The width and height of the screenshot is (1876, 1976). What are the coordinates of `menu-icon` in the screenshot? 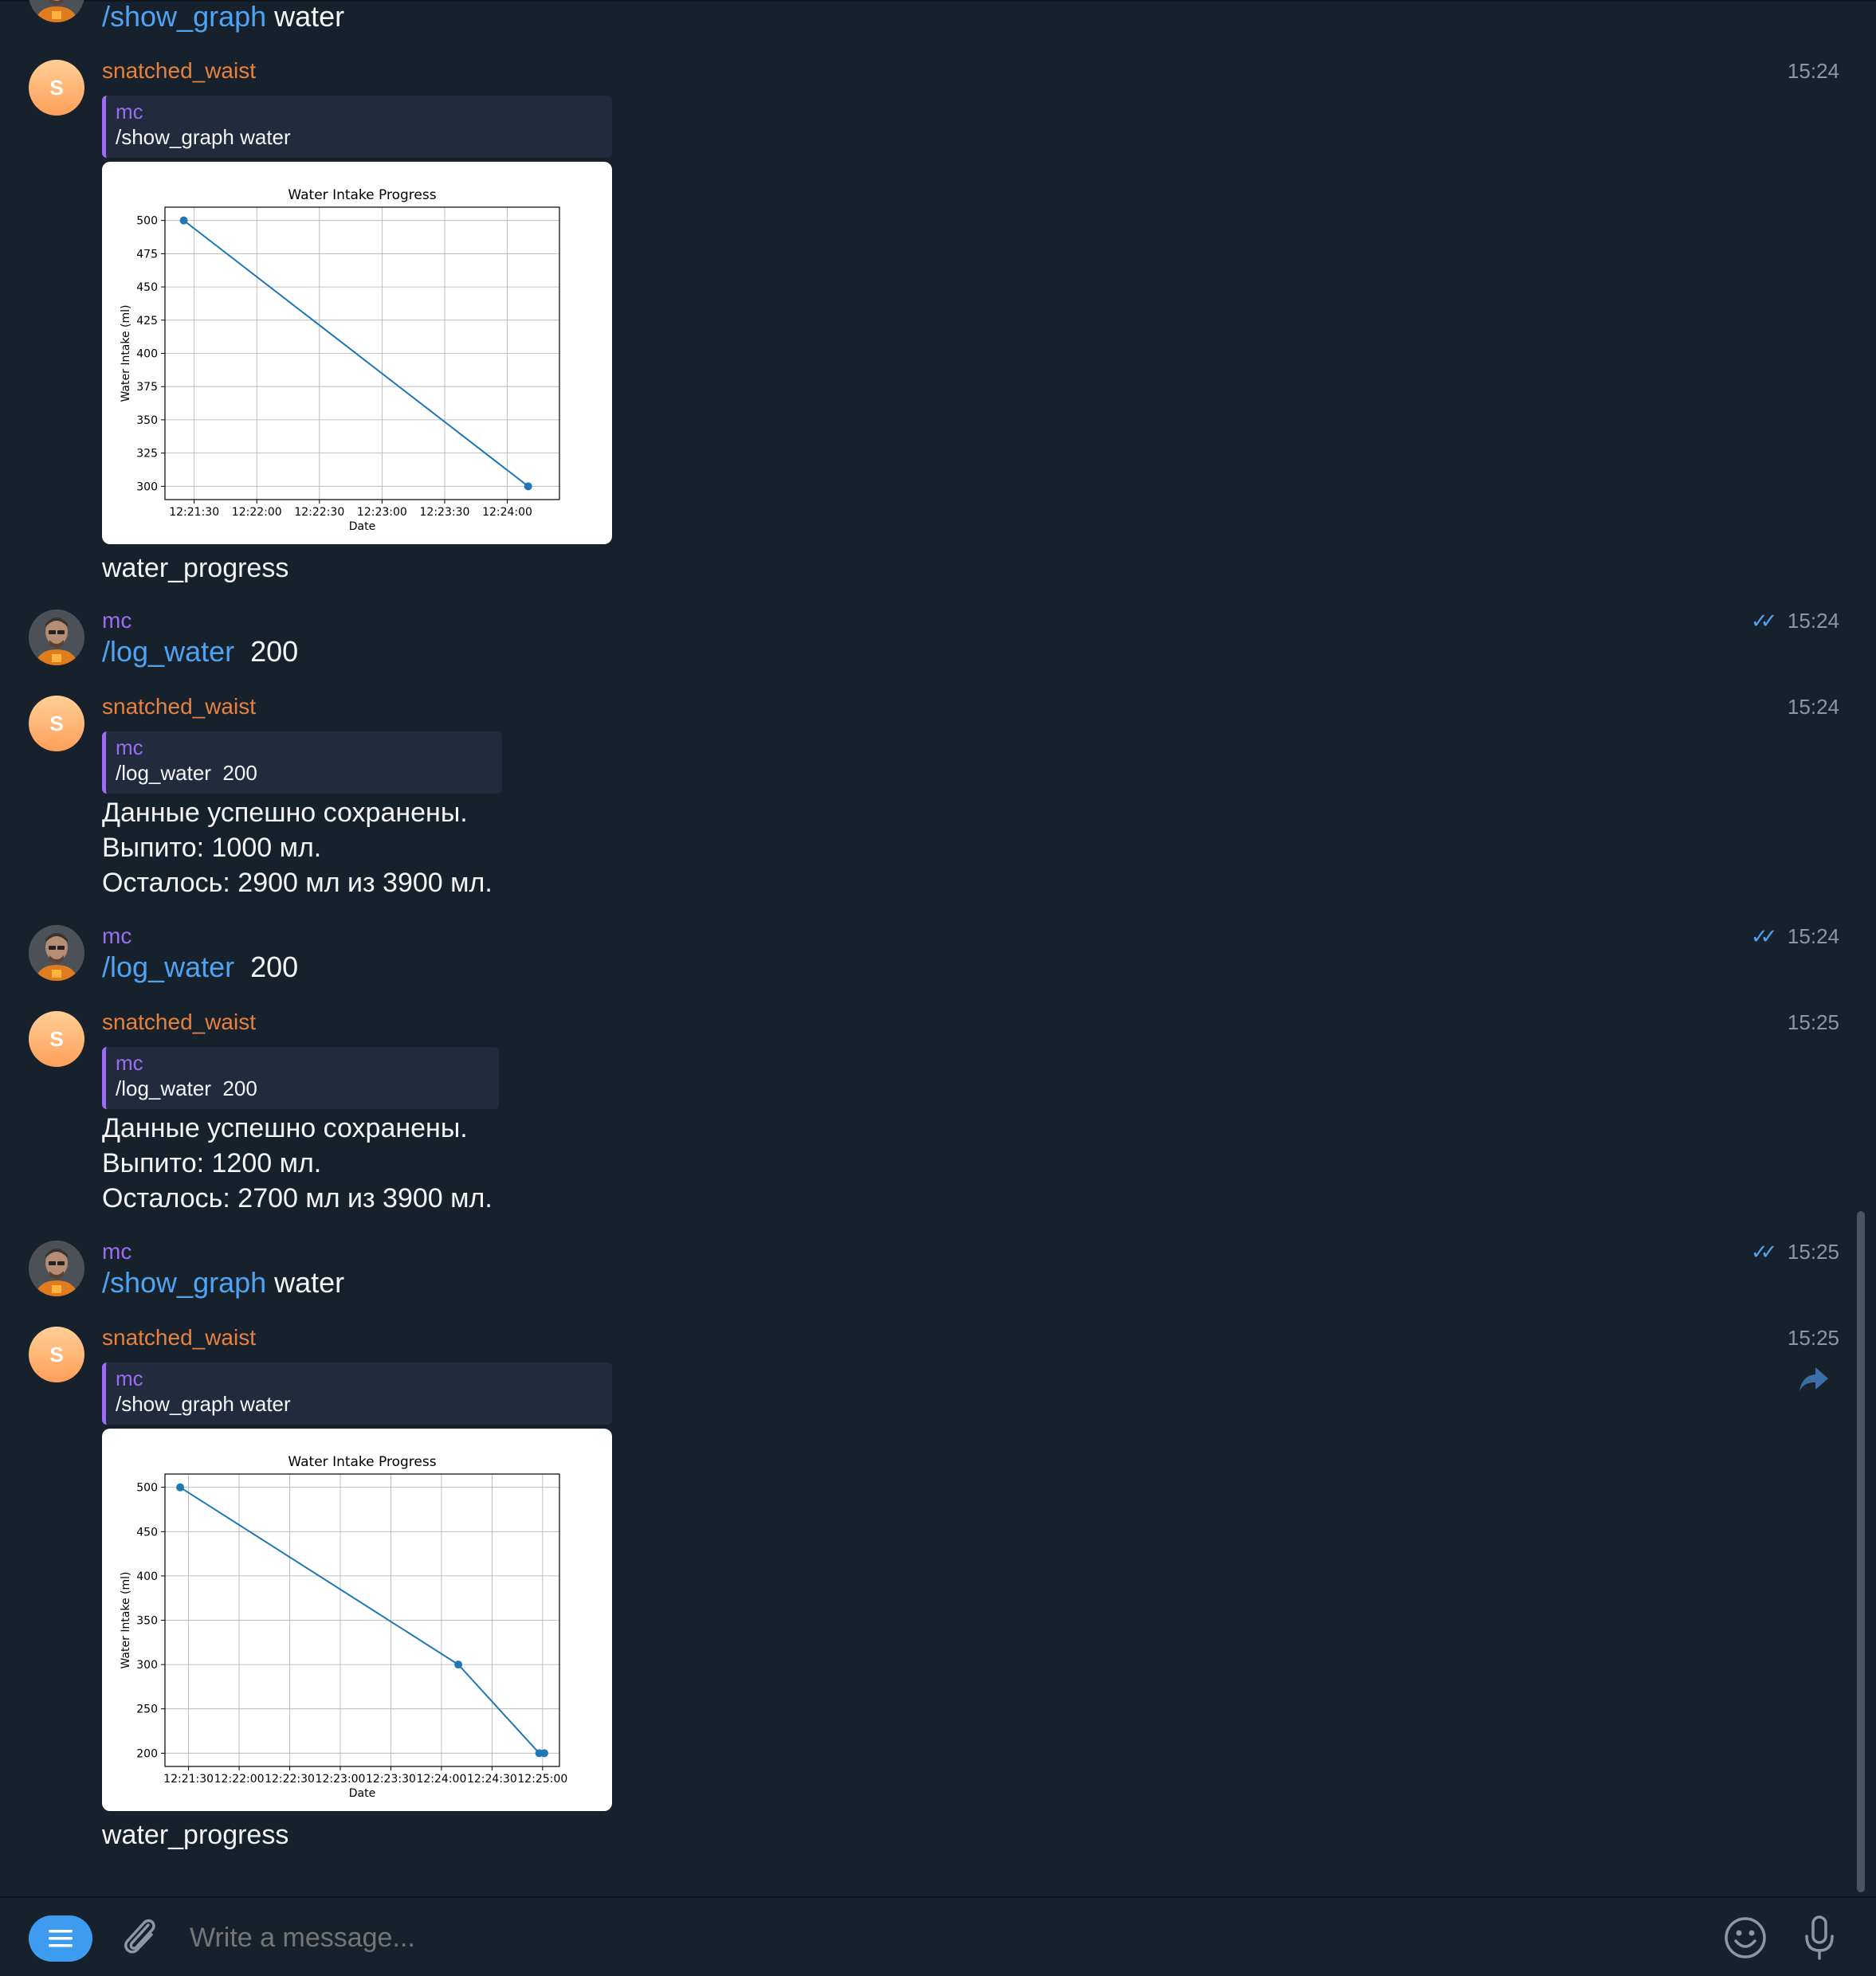 It's located at (61, 1938).